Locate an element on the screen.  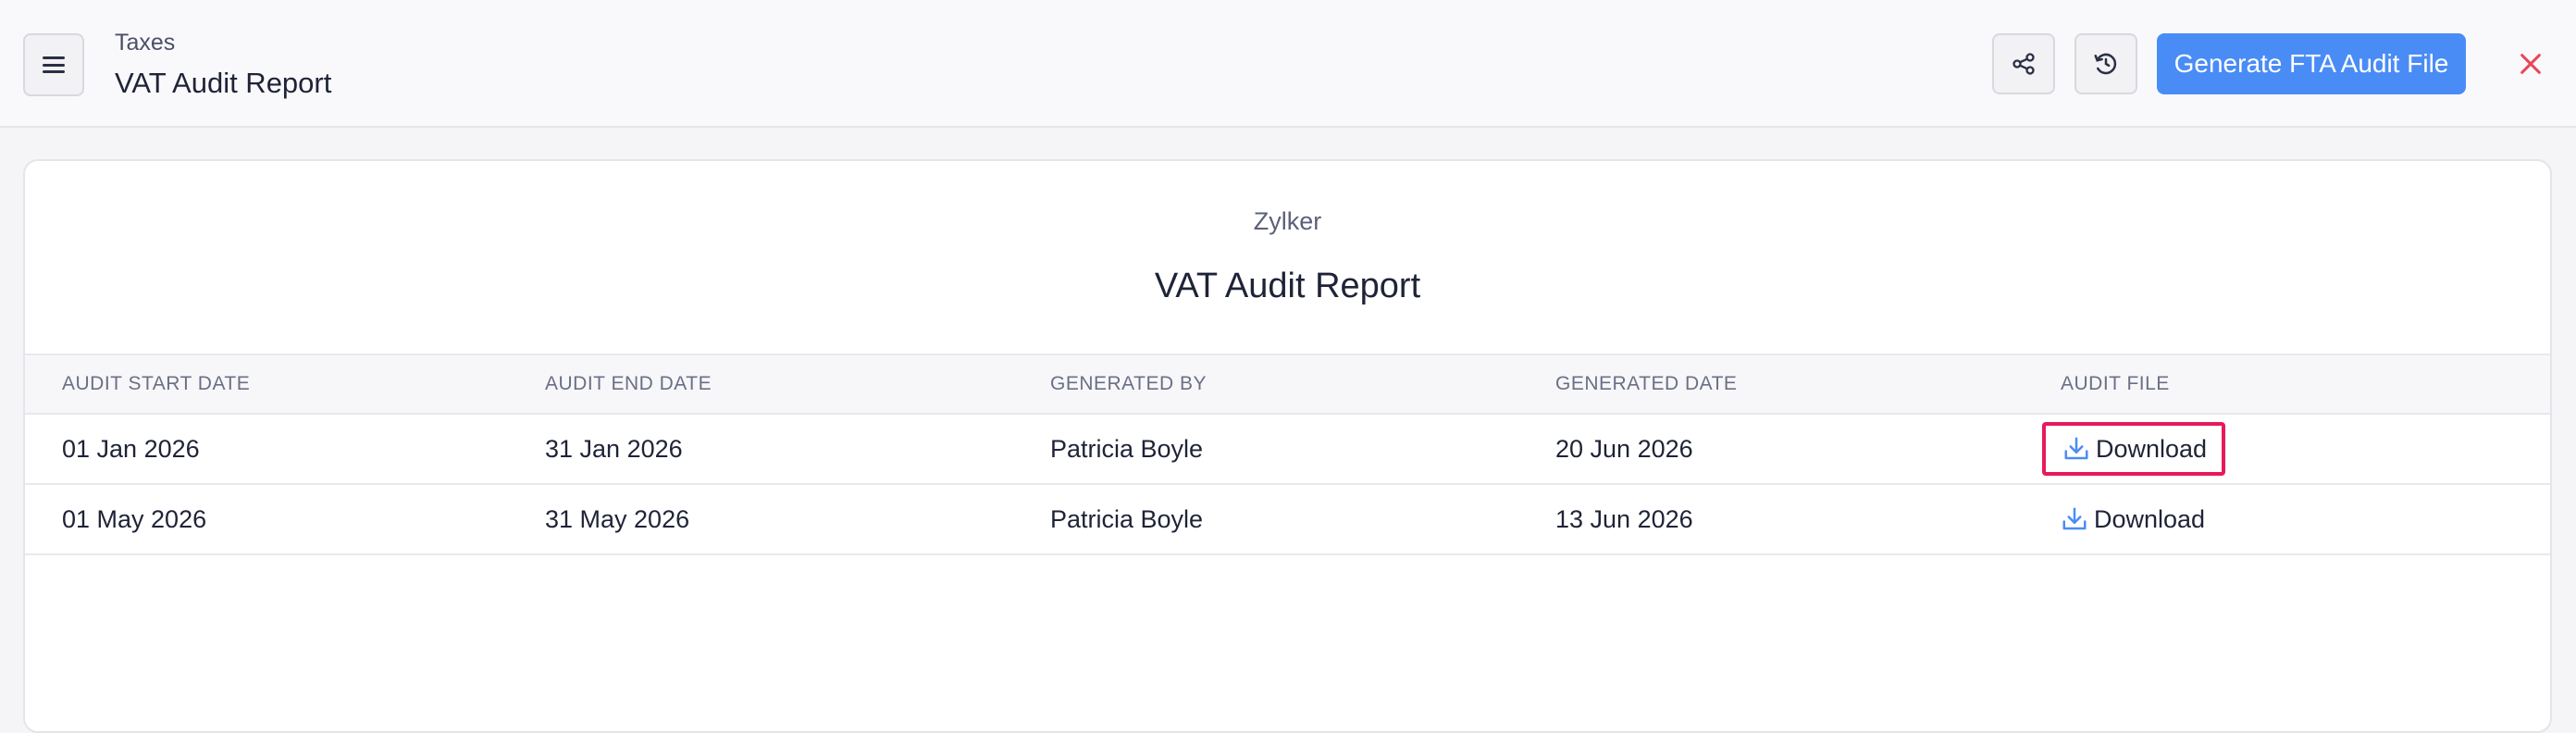
history-button is located at coordinates (2106, 63).